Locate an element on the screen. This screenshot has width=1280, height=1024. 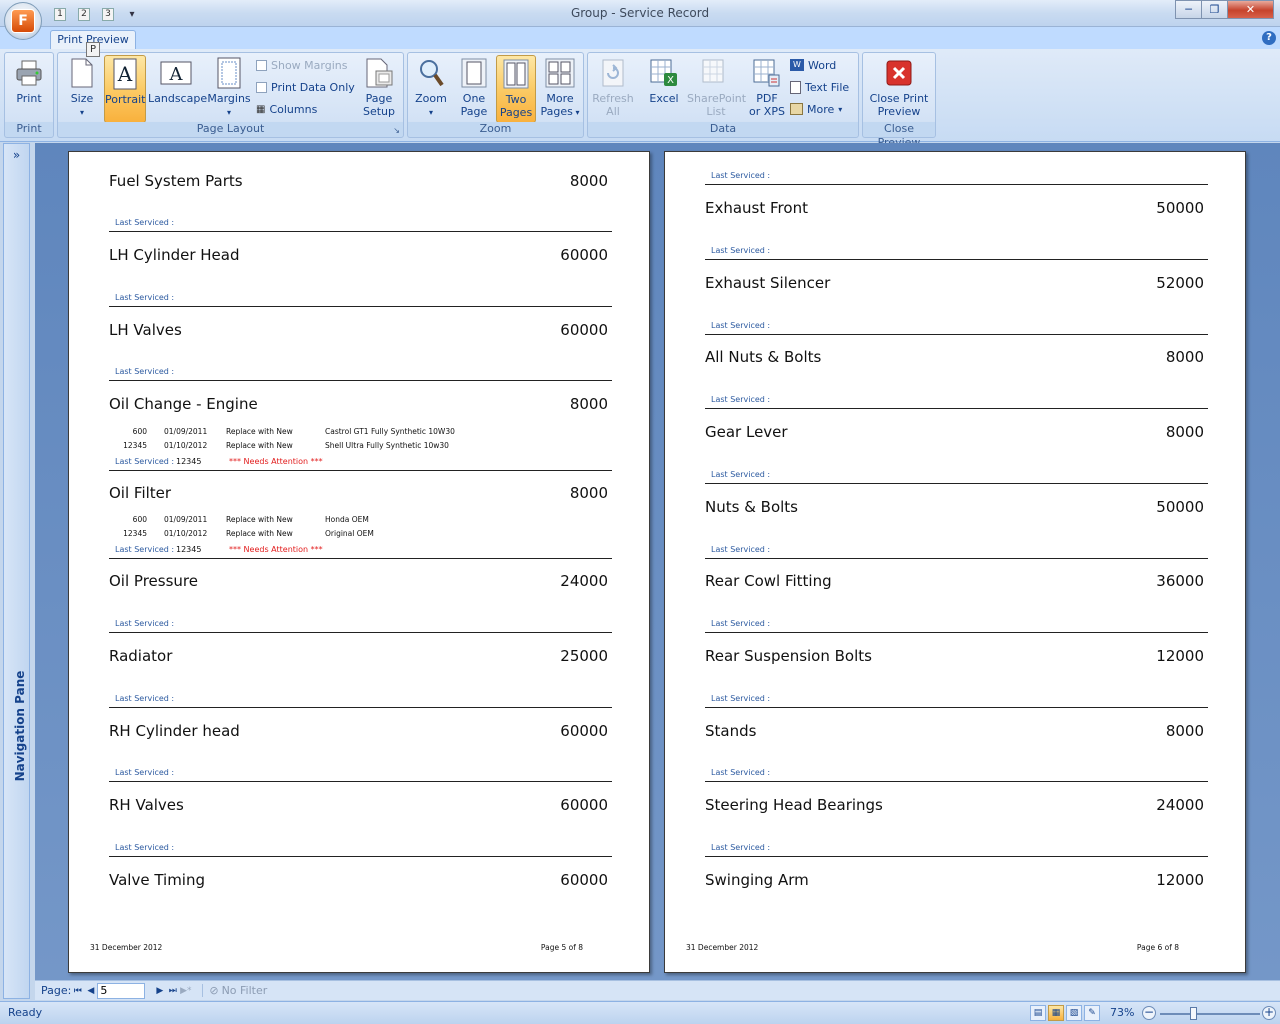
group-print-label: Print is located at coordinates (29, 129).